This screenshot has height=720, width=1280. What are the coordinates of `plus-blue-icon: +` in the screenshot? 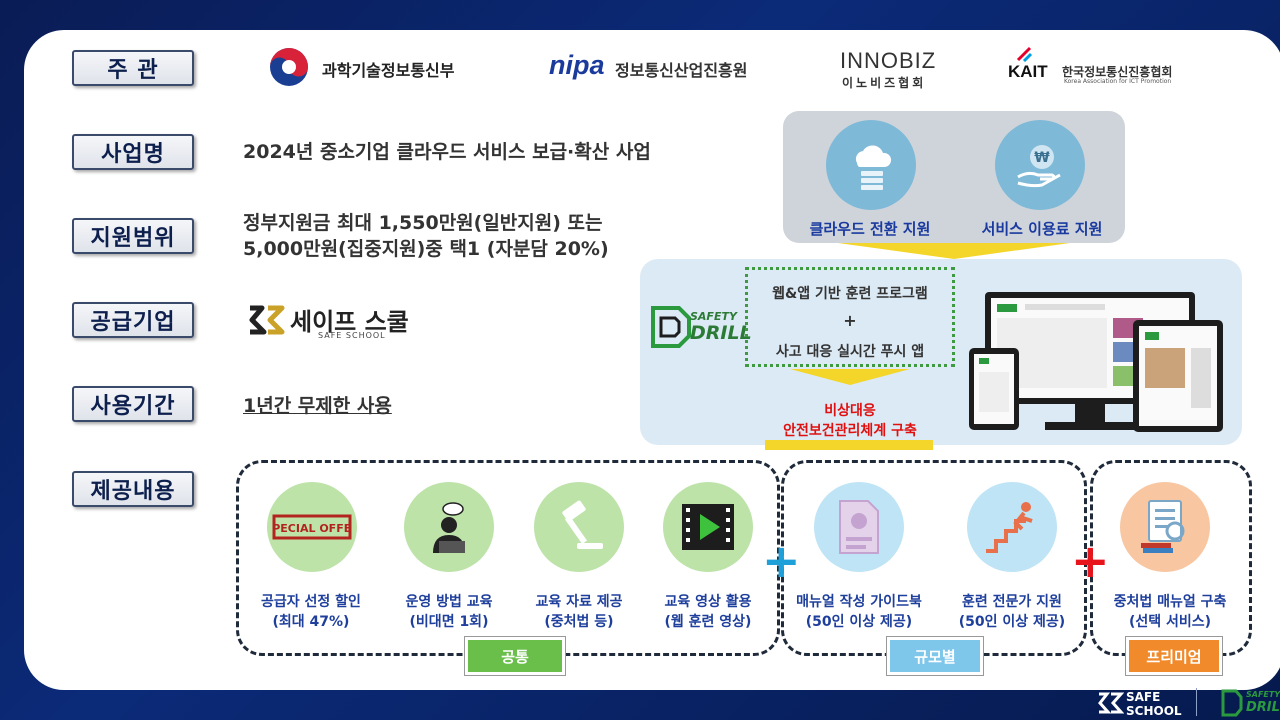 It's located at (781, 561).